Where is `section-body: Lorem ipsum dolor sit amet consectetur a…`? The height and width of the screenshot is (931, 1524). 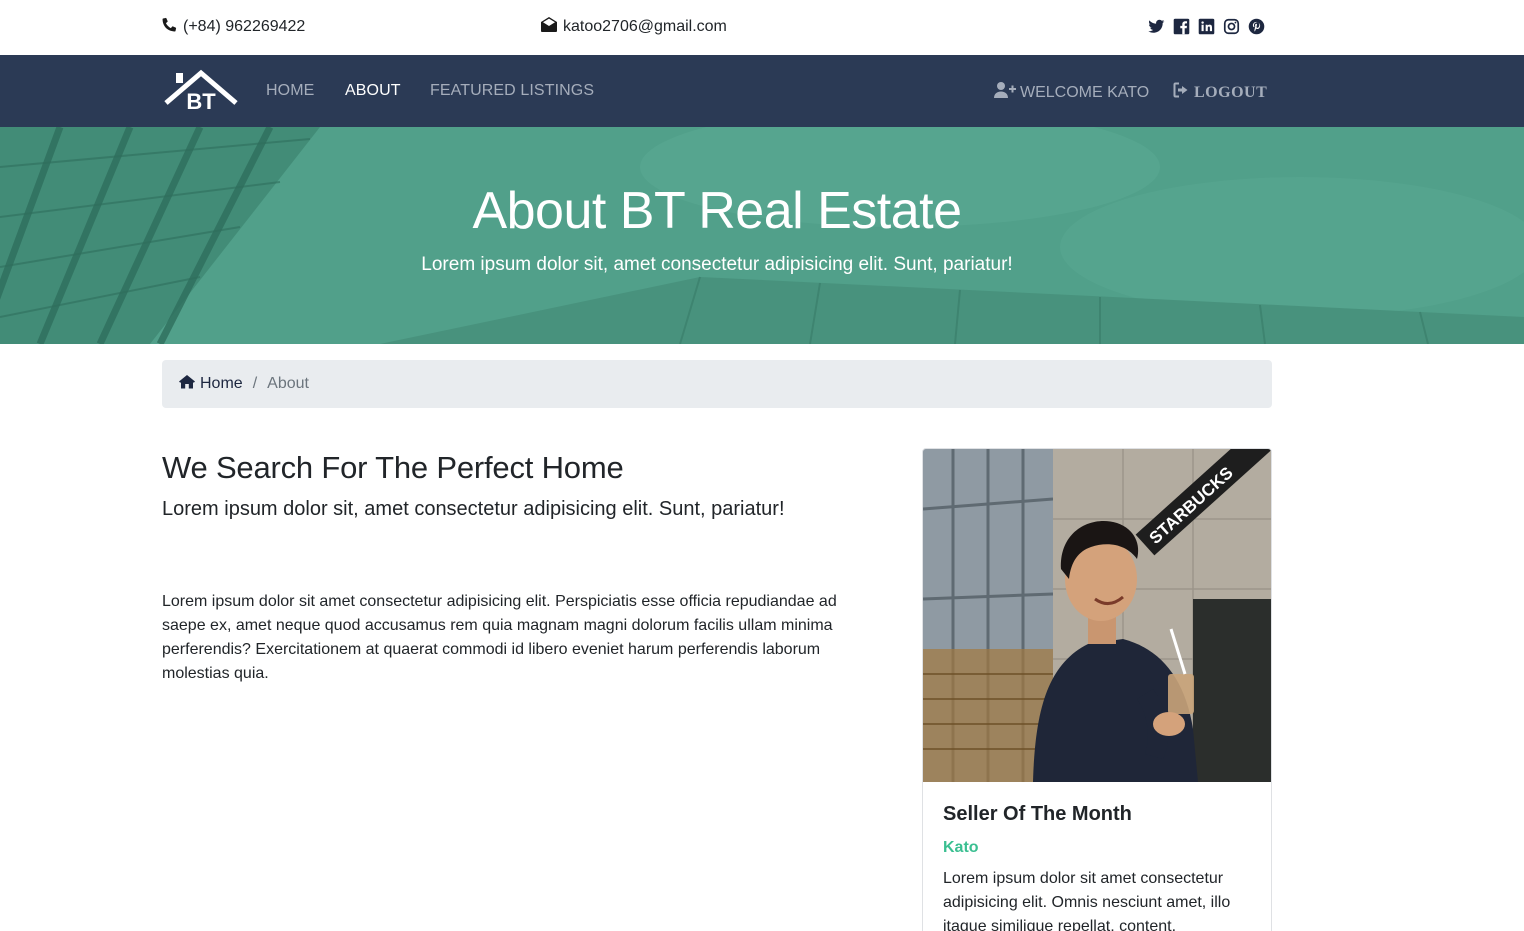
section-body: Lorem ipsum dolor sit amet consectetur a… is located at coordinates (499, 637).